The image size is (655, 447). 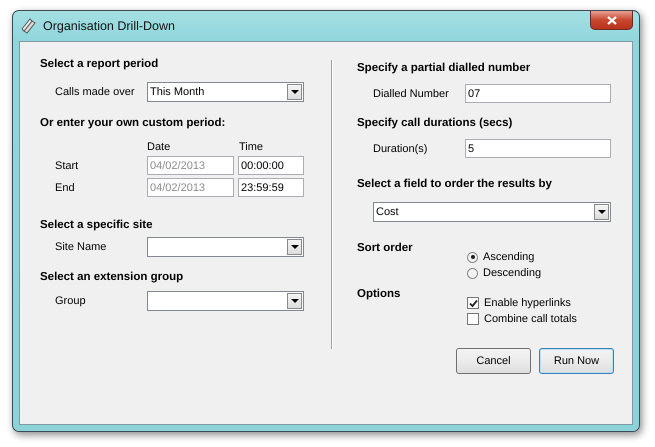 What do you see at coordinates (67, 166) in the screenshot?
I see `field-label: Start` at bounding box center [67, 166].